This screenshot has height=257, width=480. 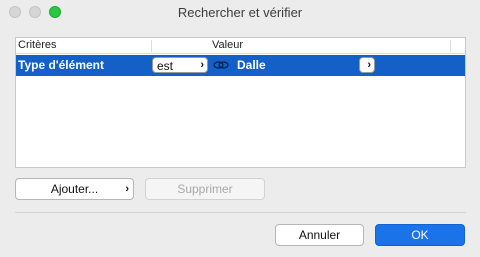 I want to click on table-row: Type d'élément est › Dalle ›, so click(x=240, y=65).